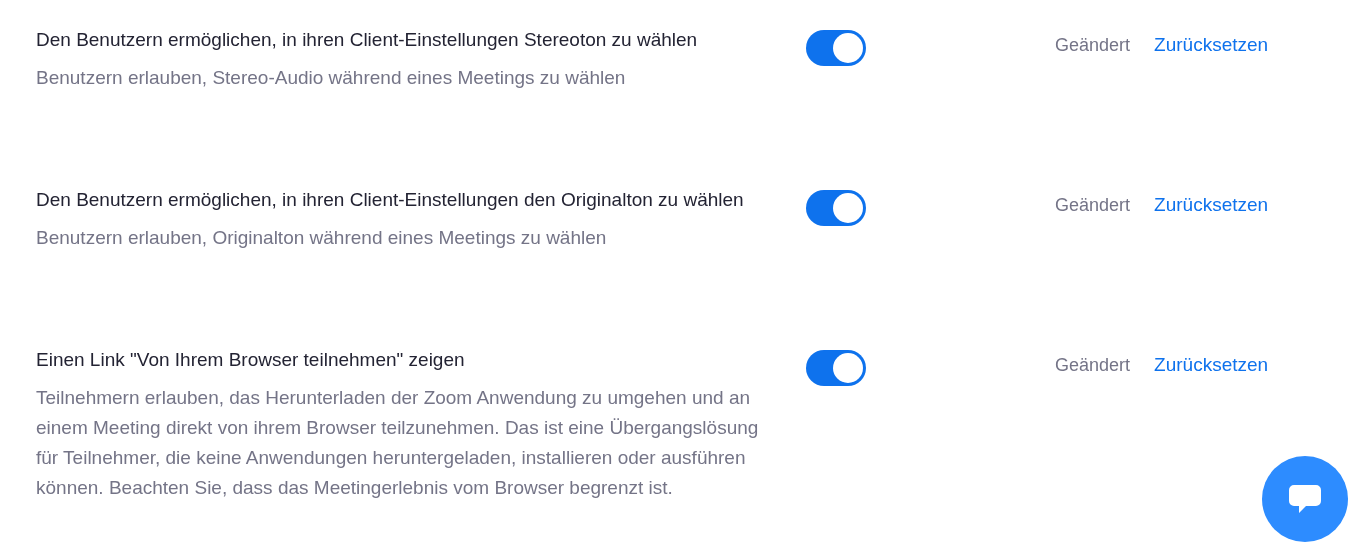 This screenshot has width=1363, height=559. I want to click on setting-description: Teilnehmern erlauben, das Herunterladen der Zoom Anwendung zu umgehen und an einem Meeting direkt von ihrem Browser teilzunehmen. Das ist eine Übergangslösung für Teilnehmer, die keine Anwendungen heruntergeladen, installieren oder ausführen können. Beachten Sie, dass das Meetingerlebnis vom Browser begrenzt ist., so click(398, 443).